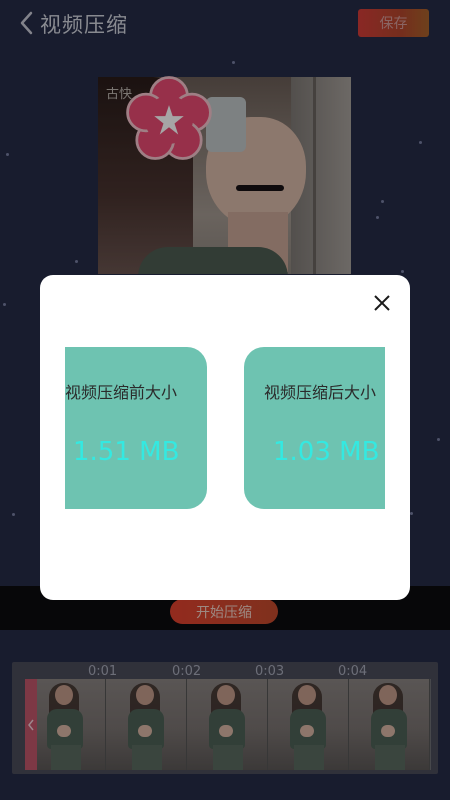 Image resolution: width=450 pixels, height=800 pixels. Describe the element at coordinates (320, 392) in the screenshot. I see `size-after-label: 视频压缩后大小` at that location.